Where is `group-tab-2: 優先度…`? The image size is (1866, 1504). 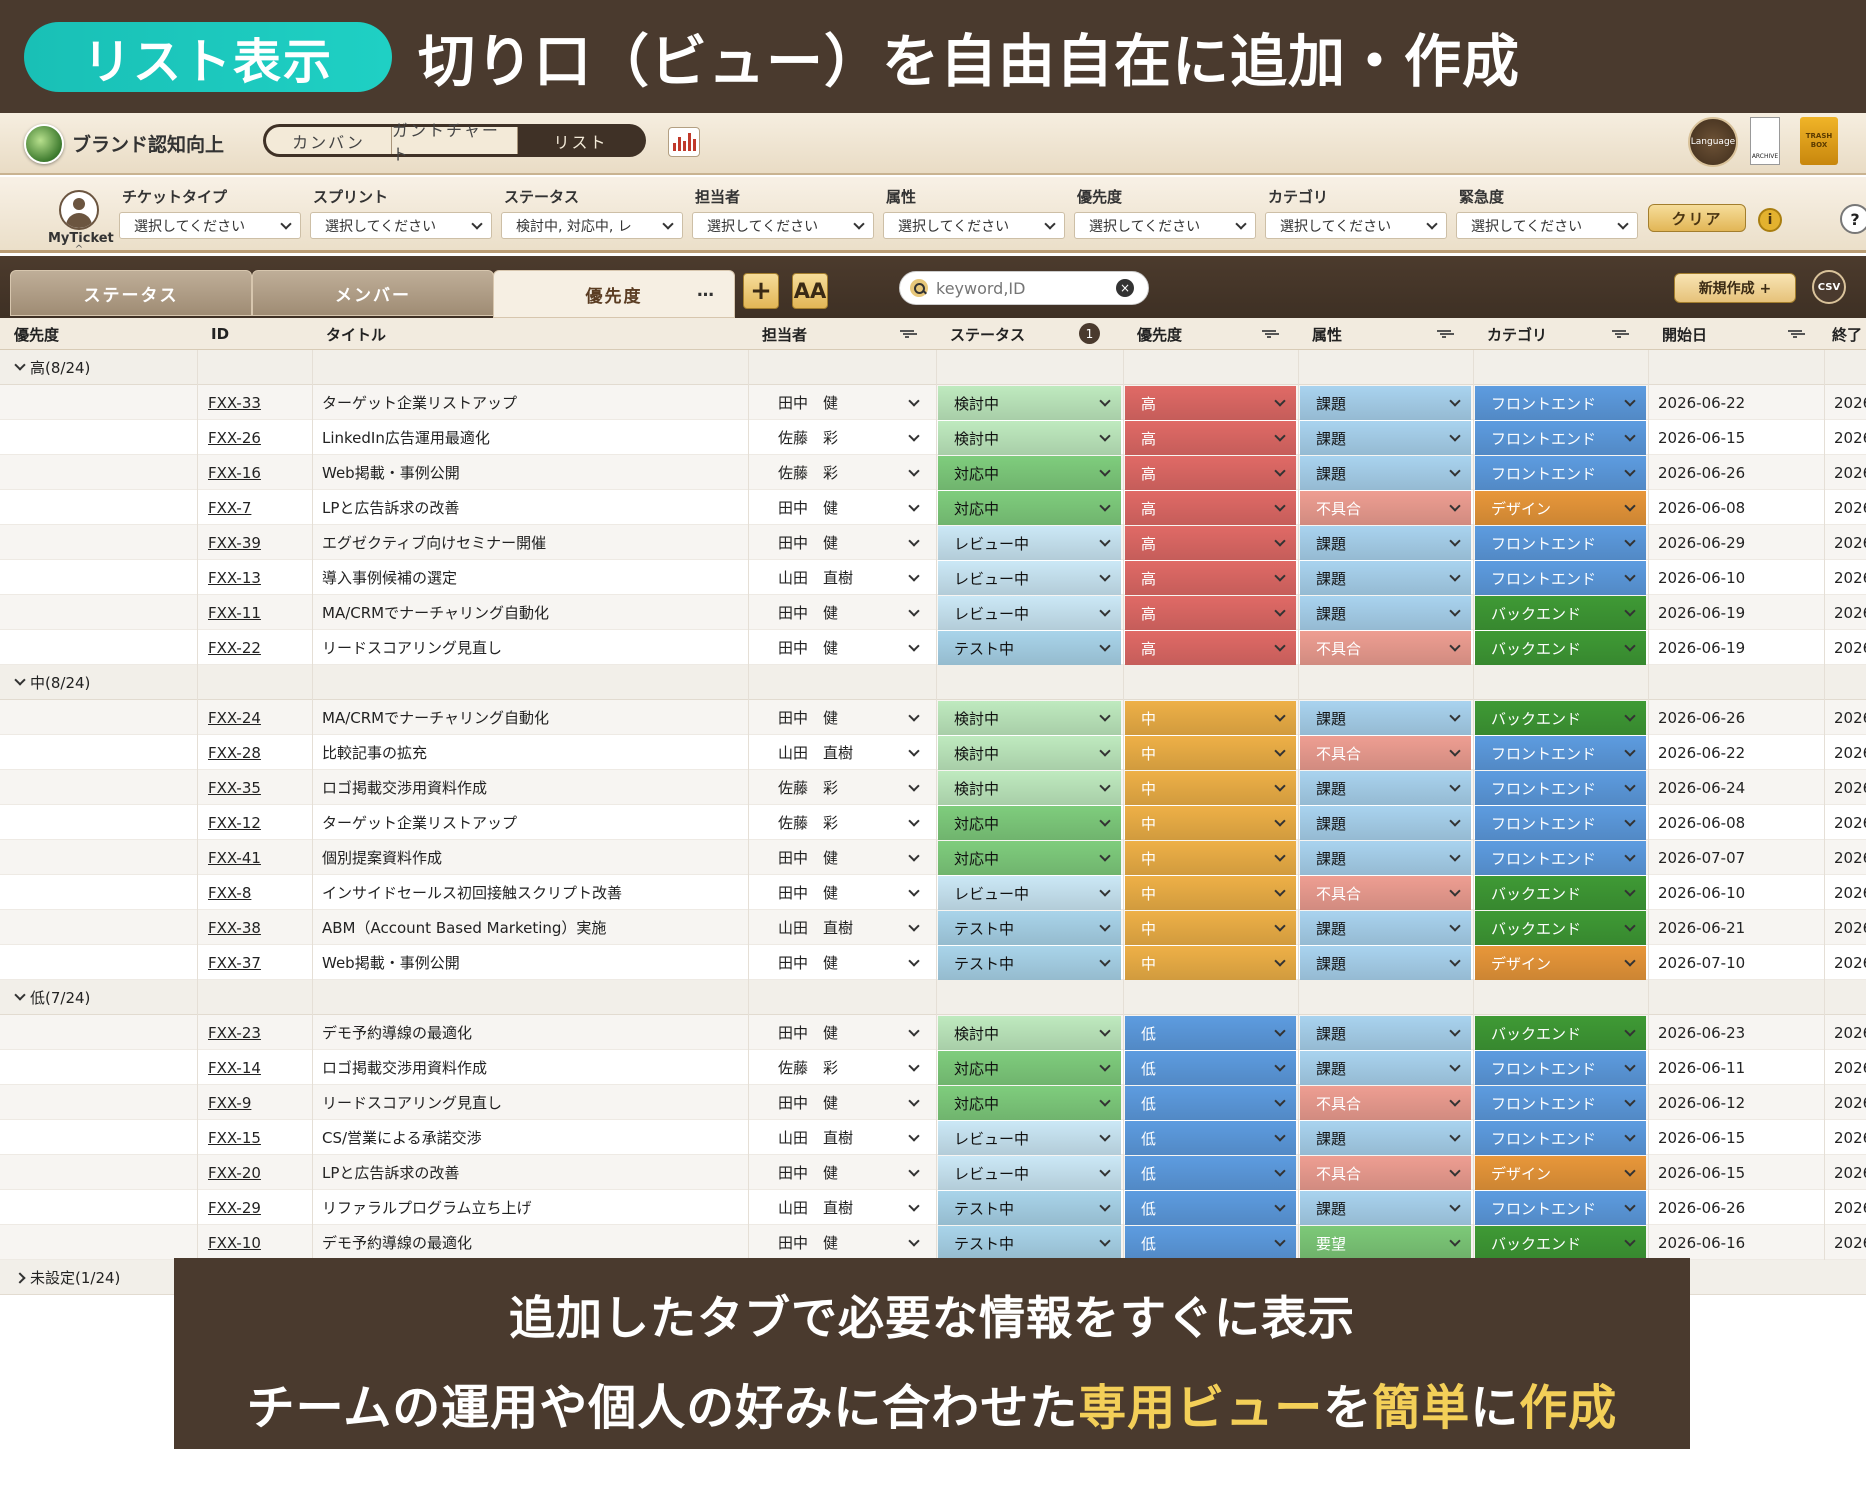
group-tab-2: 優先度… is located at coordinates (614, 294).